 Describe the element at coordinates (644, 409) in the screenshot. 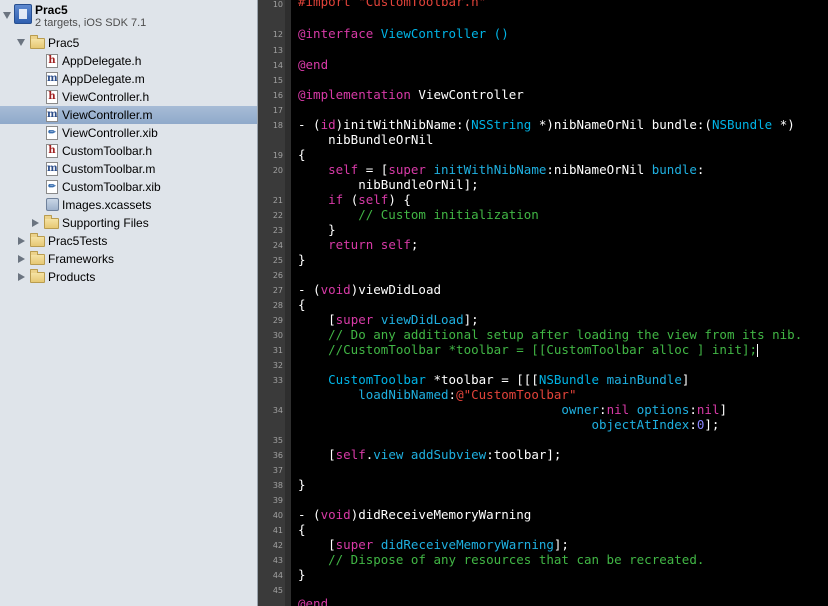

I see `code-line-owner: owner:nil options:nil]` at that location.